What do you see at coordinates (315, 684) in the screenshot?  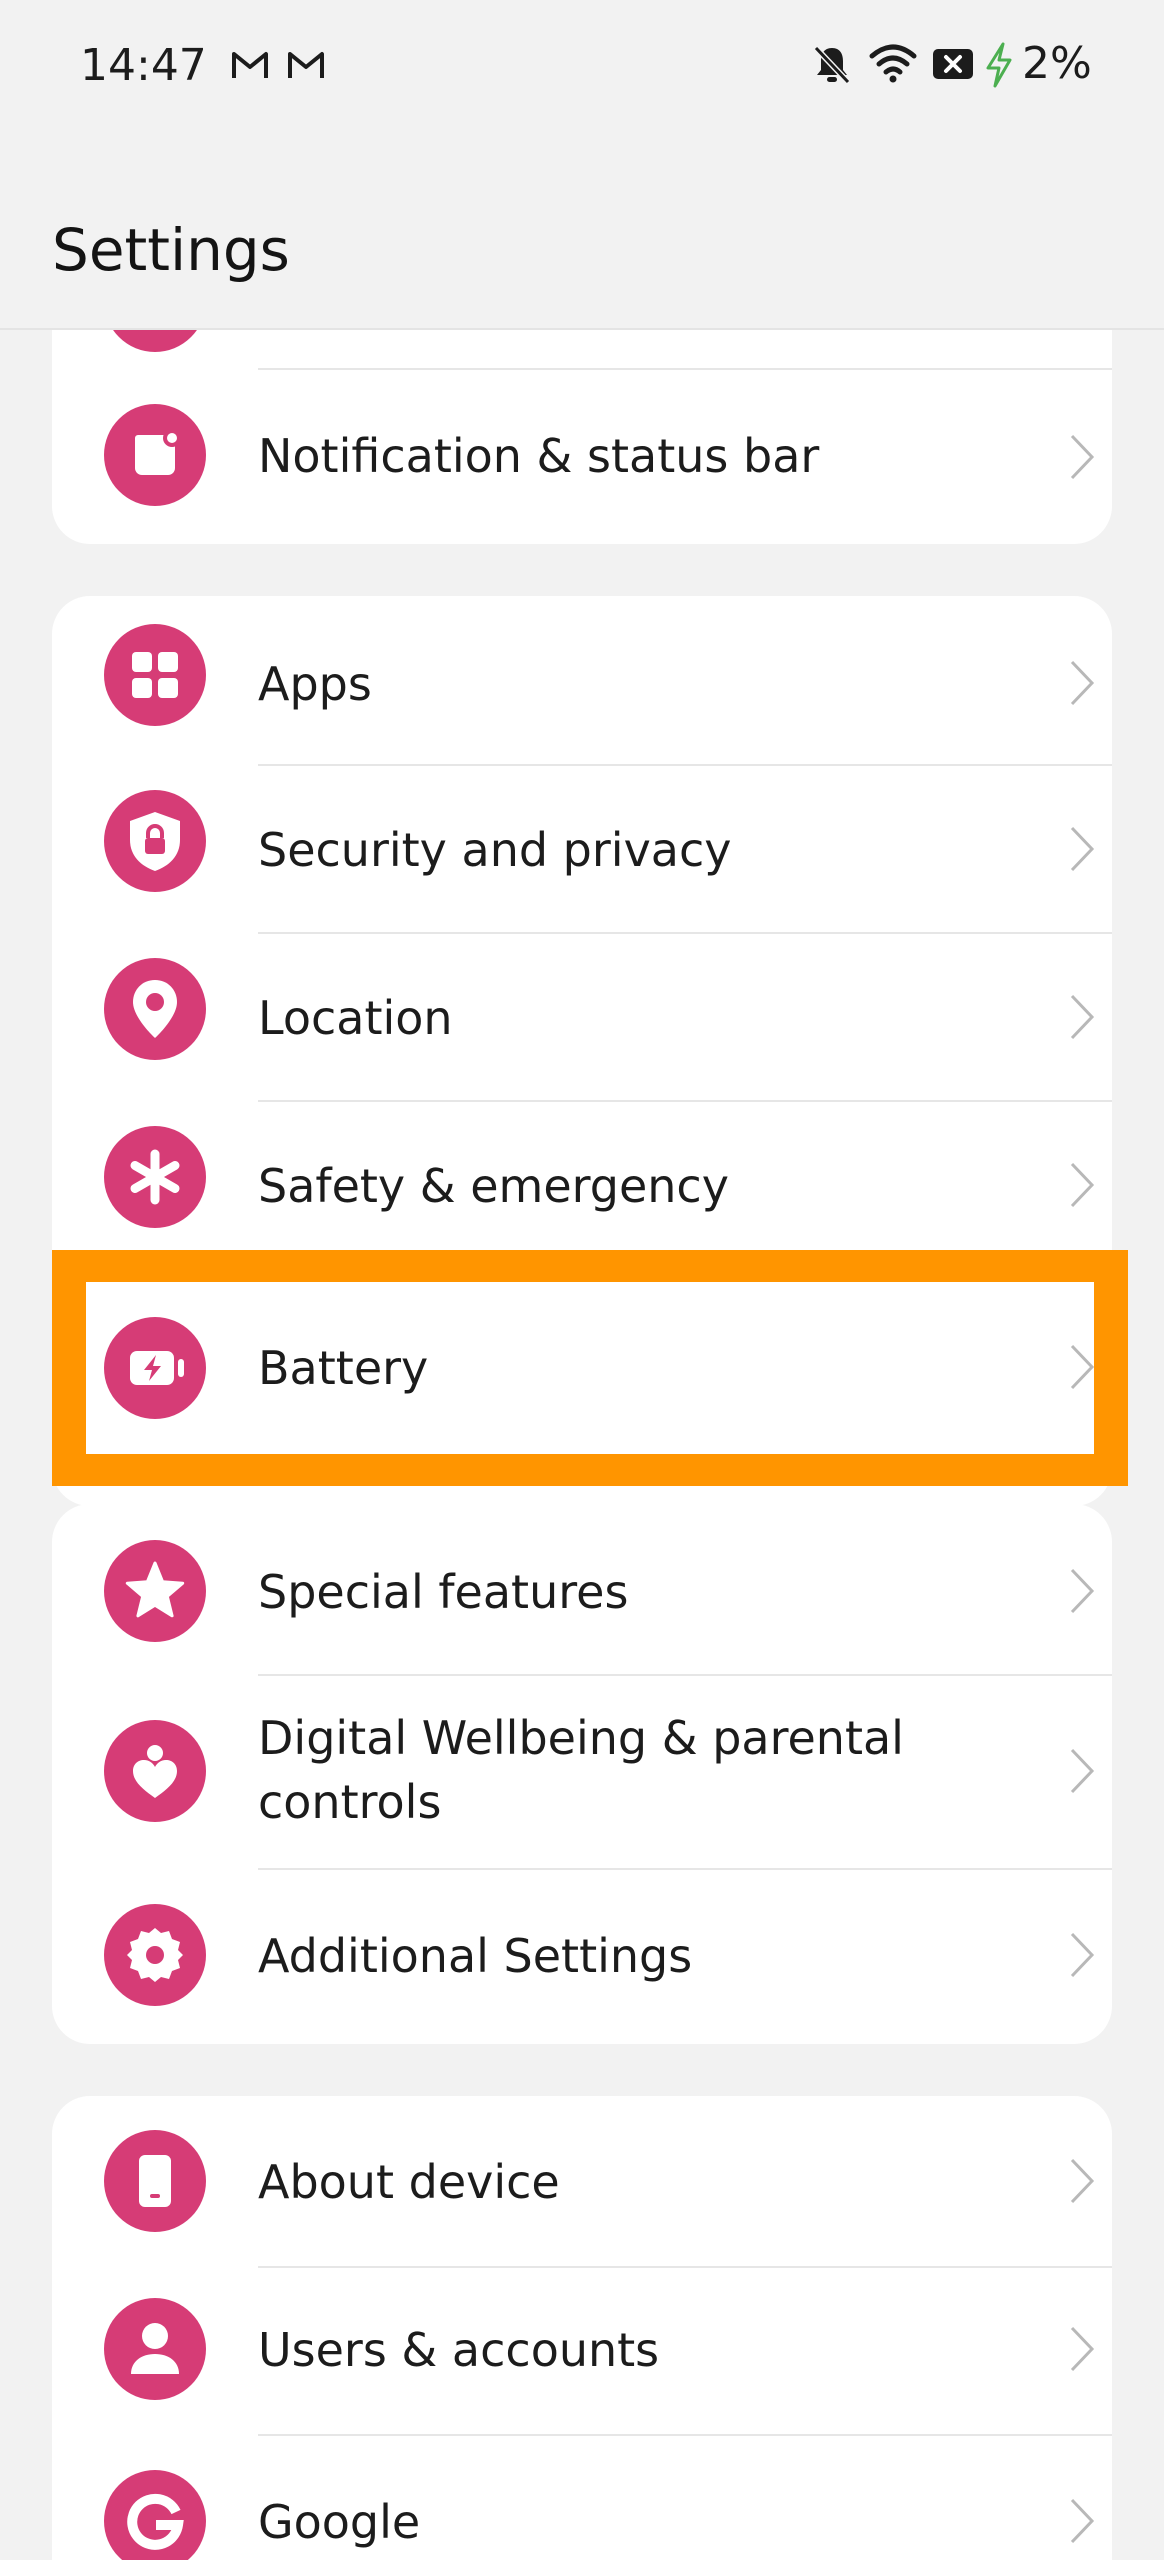 I see `settings-item-label: Apps` at bounding box center [315, 684].